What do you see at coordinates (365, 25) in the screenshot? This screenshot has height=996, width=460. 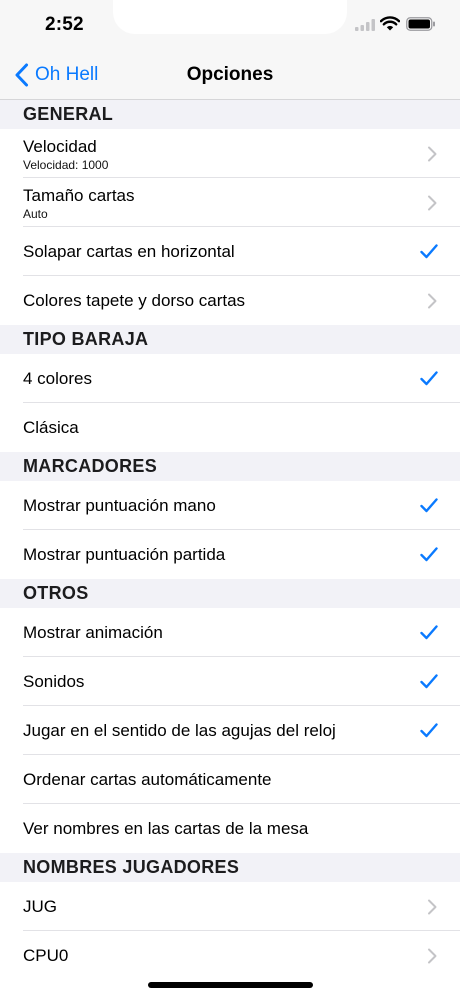 I see `cellular-signal-icon` at bounding box center [365, 25].